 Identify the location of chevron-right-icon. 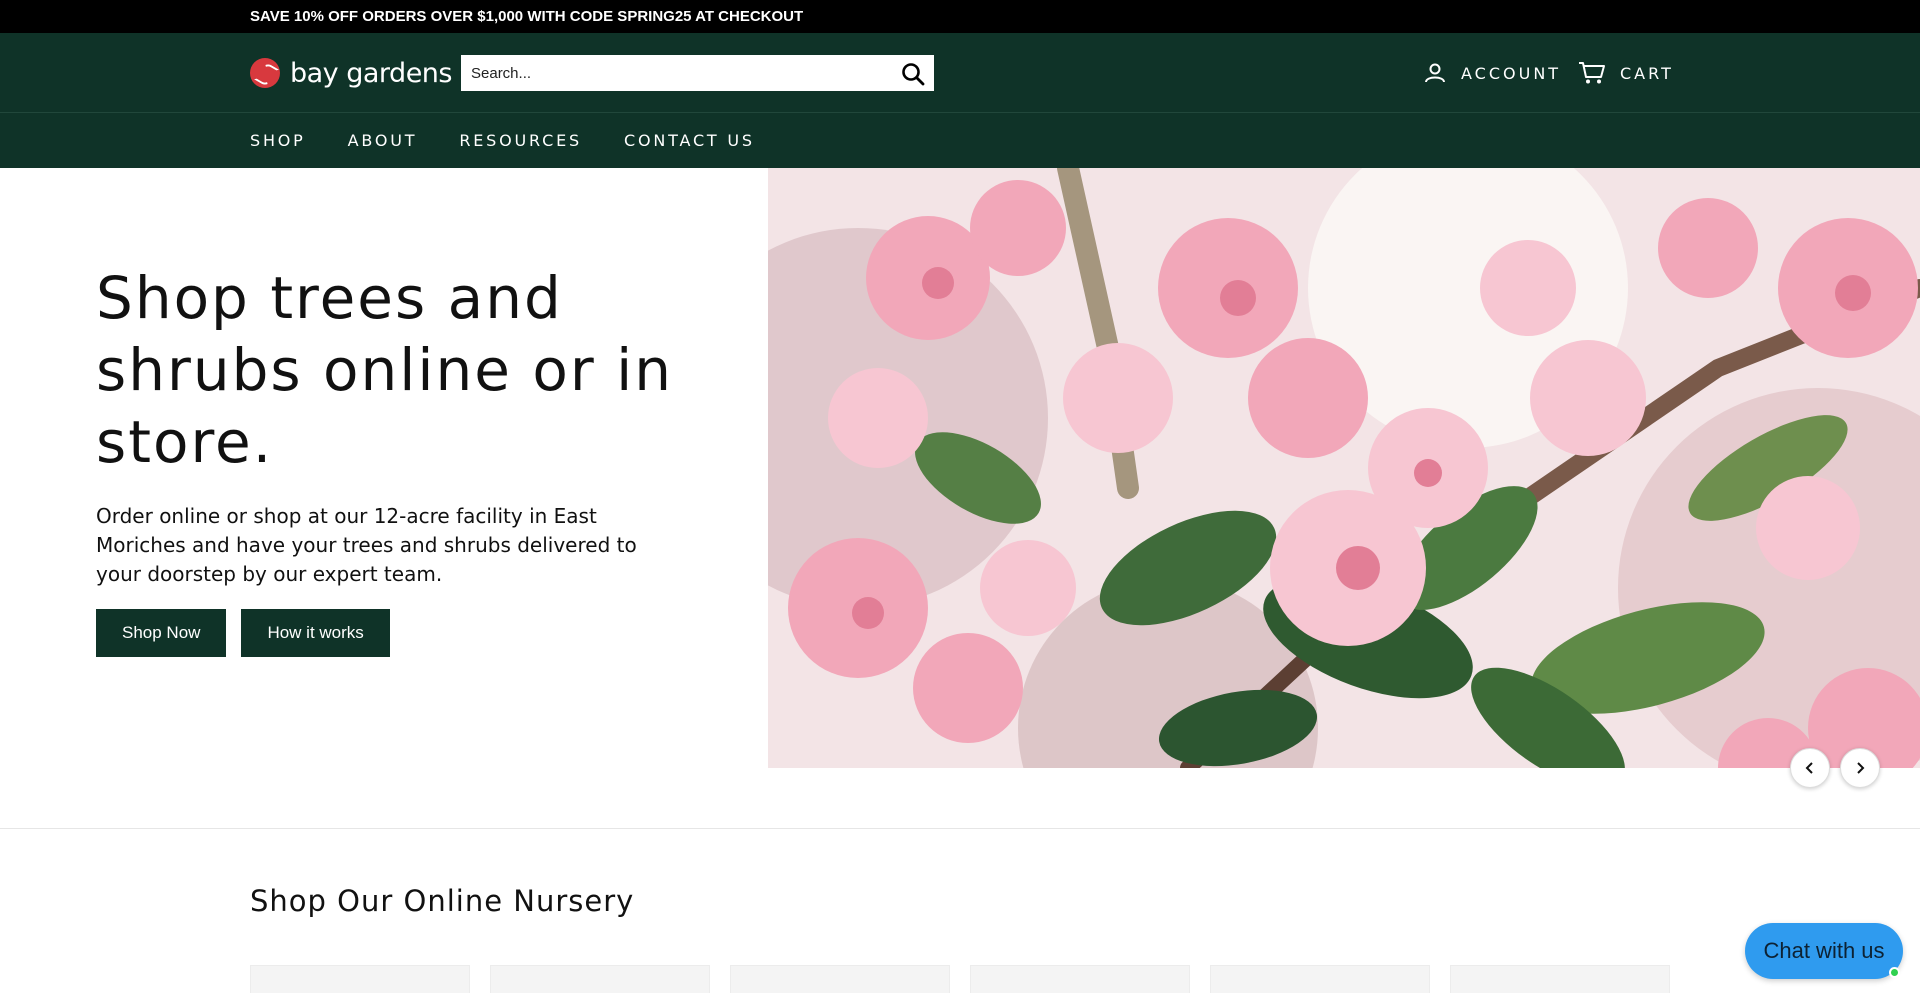
(1861, 768).